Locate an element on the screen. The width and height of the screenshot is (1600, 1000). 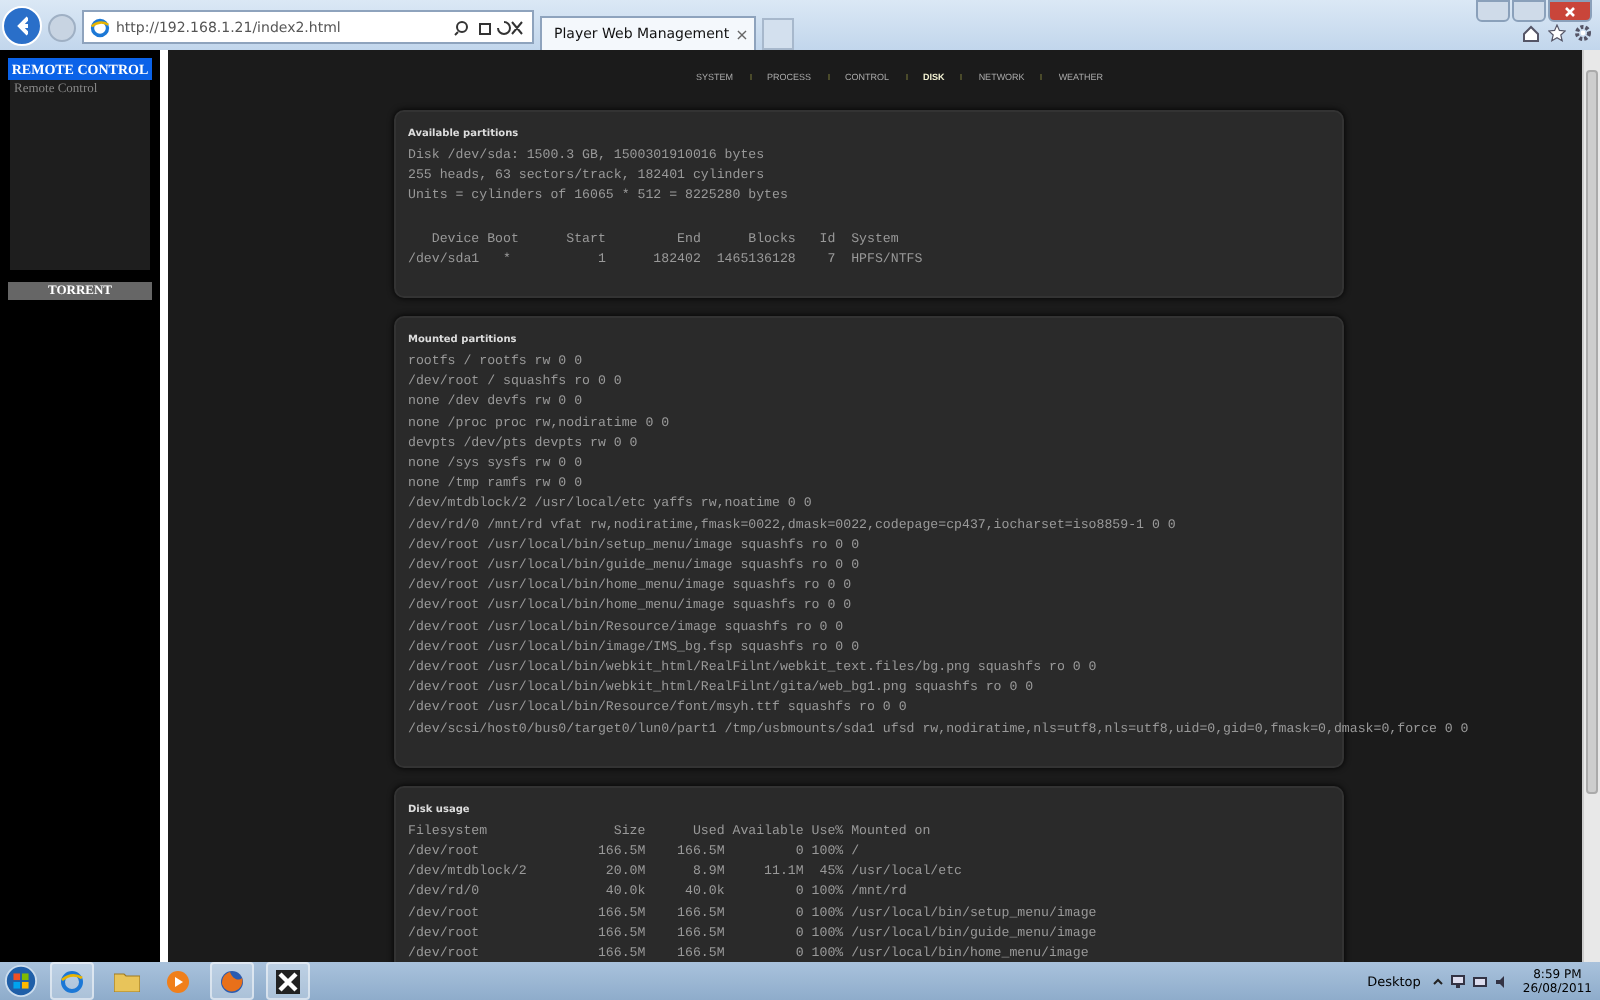
back-button is located at coordinates (22, 26).